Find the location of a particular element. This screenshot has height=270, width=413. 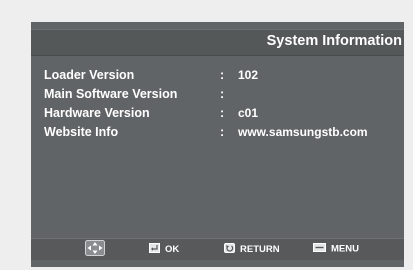

info-value: c01 is located at coordinates (248, 113).